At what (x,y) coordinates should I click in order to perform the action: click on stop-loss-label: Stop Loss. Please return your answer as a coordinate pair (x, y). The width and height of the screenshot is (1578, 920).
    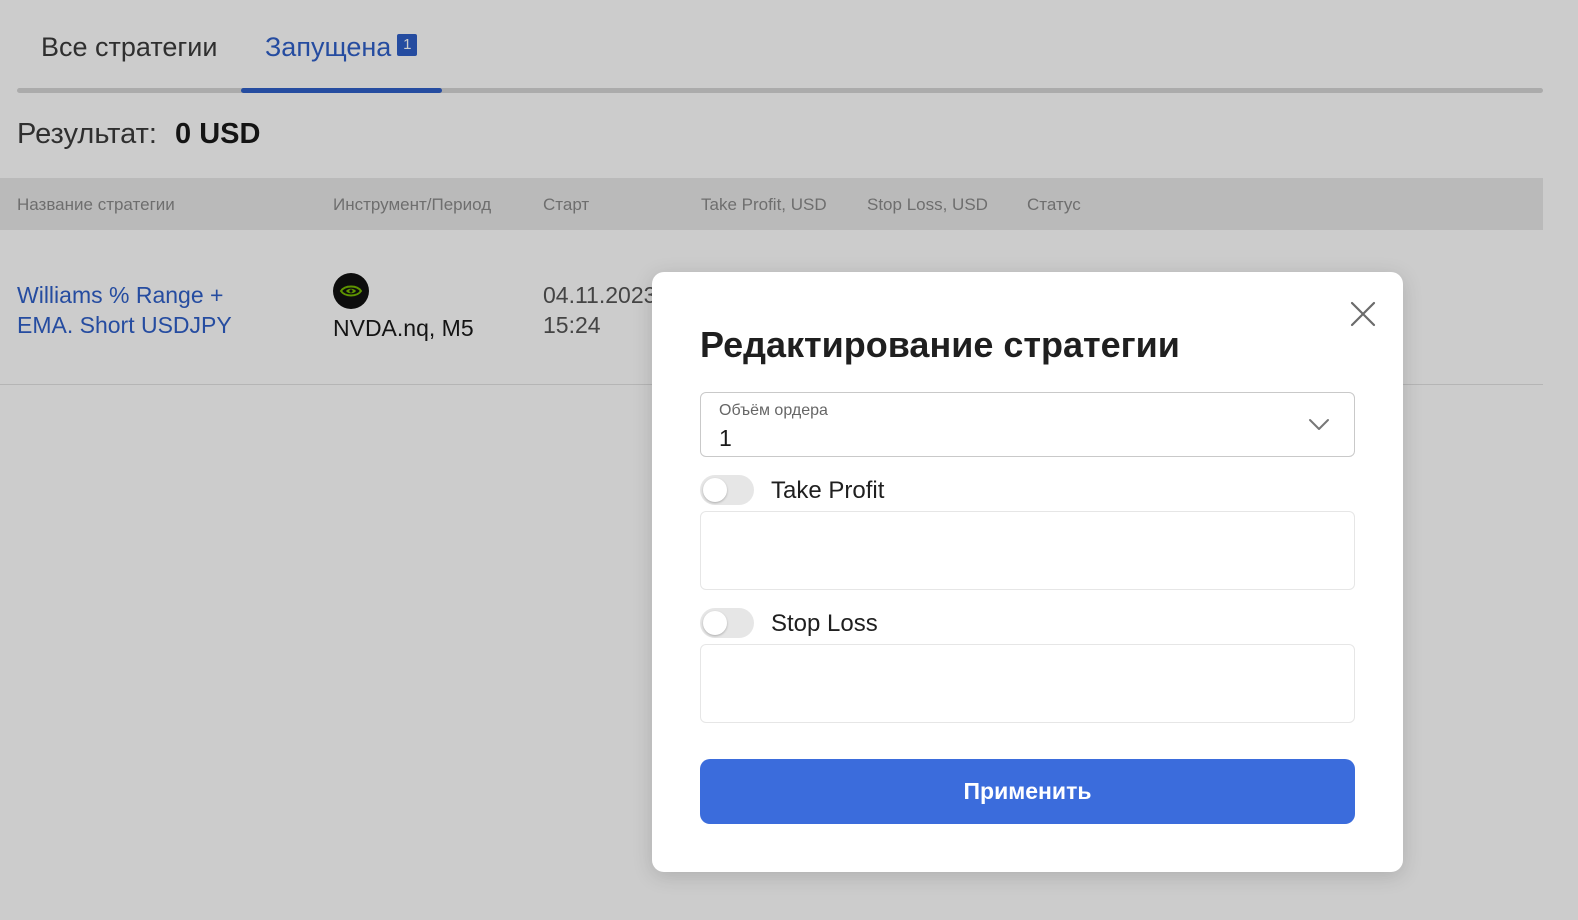
    Looking at the image, I should click on (824, 623).